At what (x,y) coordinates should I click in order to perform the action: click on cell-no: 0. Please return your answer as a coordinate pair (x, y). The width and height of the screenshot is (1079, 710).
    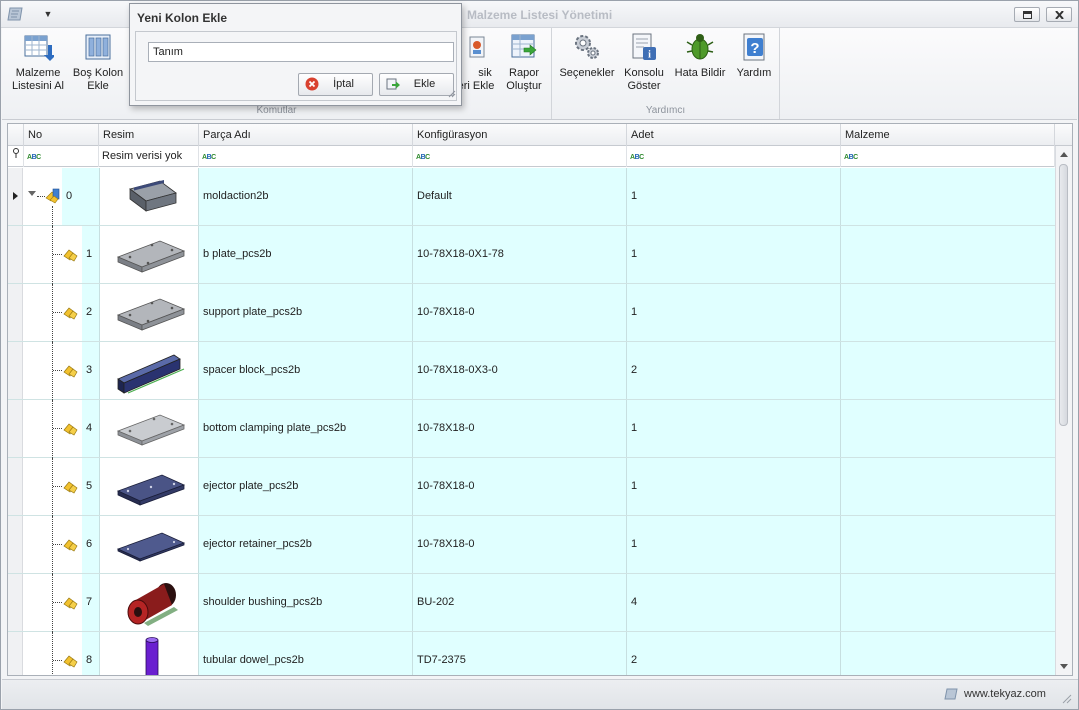
    Looking at the image, I should click on (80, 196).